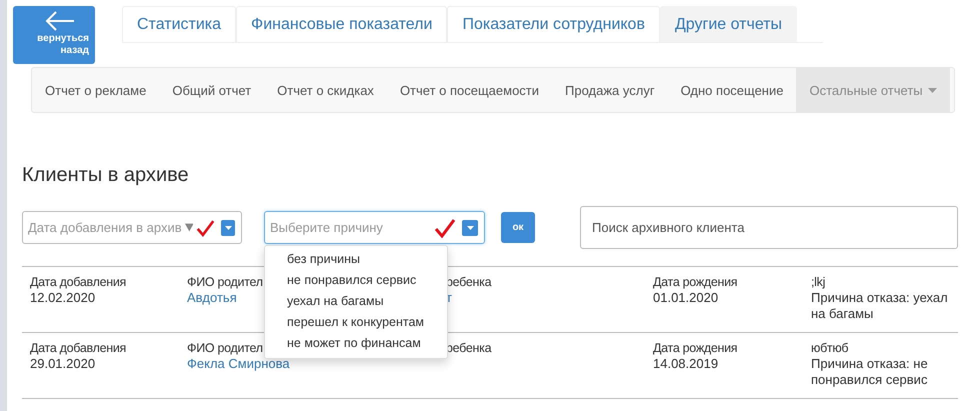  Describe the element at coordinates (356, 343) in the screenshot. I see `menu-option: не может по финансам` at that location.